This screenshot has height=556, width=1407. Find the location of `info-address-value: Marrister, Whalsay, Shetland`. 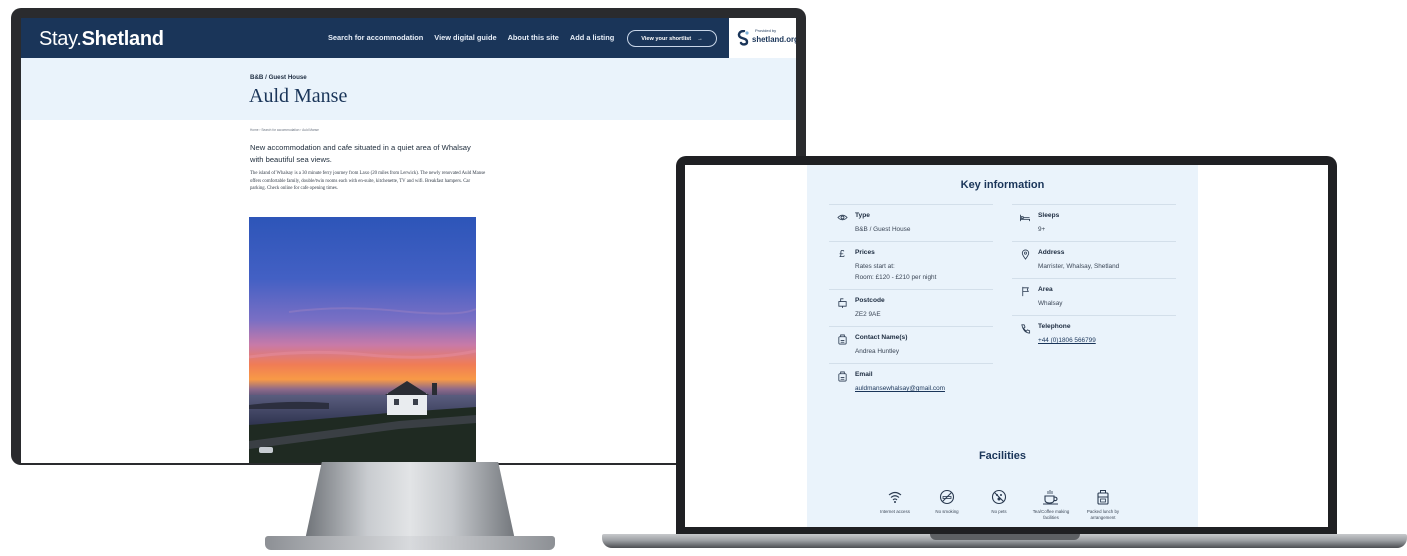

info-address-value: Marrister, Whalsay, Shetland is located at coordinates (1079, 266).